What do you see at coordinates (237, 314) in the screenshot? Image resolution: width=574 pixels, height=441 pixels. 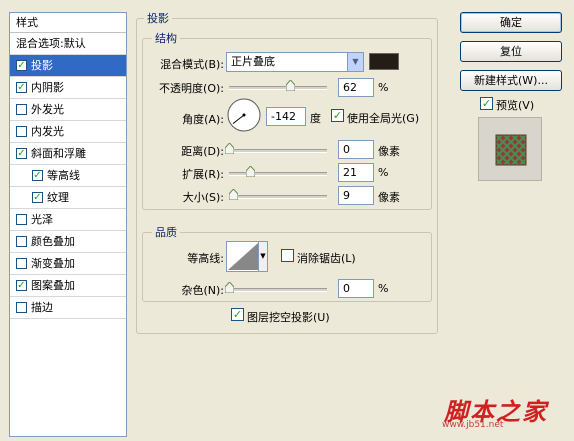 I see `knockout-checkbox: ✓` at bounding box center [237, 314].